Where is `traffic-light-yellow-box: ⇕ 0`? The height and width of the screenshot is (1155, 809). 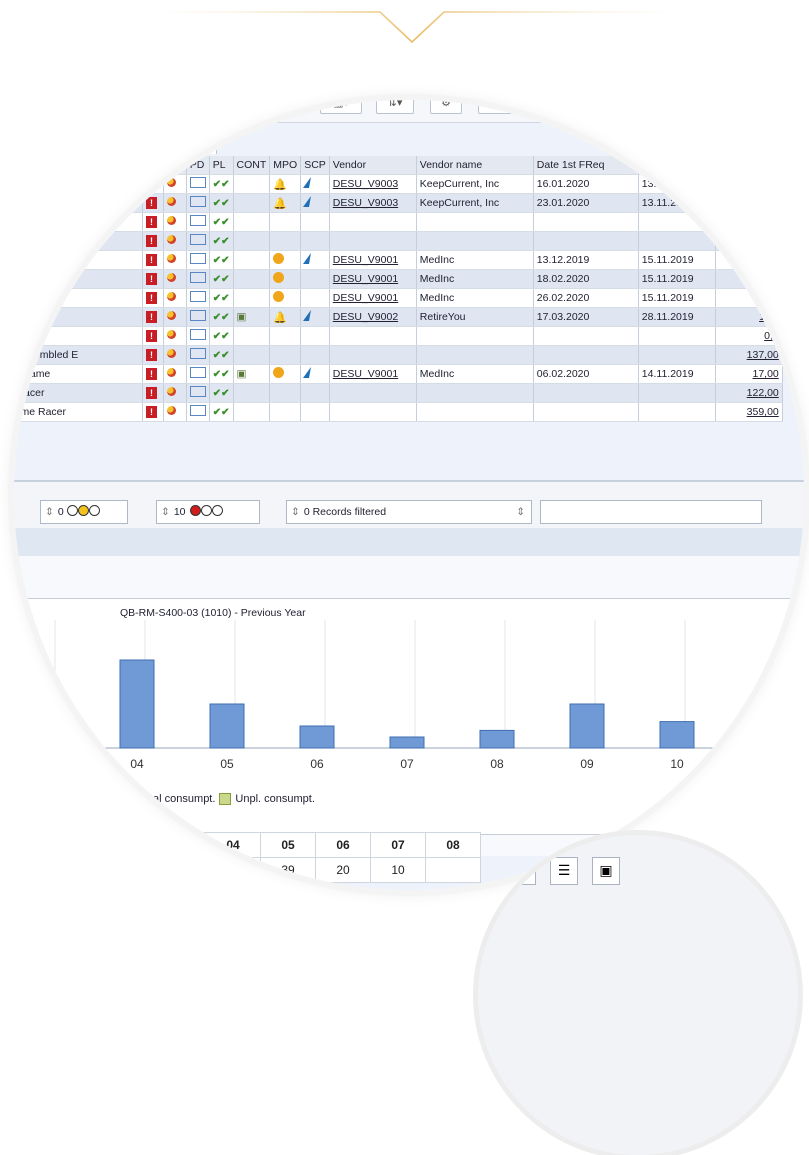
traffic-light-yellow-box: ⇕ 0 is located at coordinates (84, 512).